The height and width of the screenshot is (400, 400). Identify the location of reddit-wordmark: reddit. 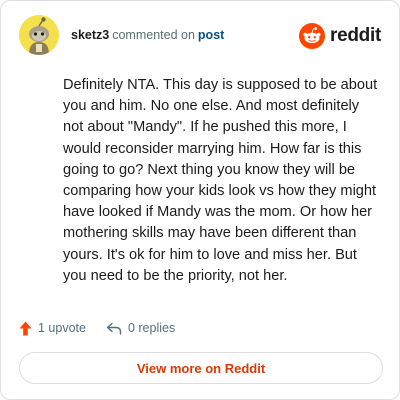
(355, 35).